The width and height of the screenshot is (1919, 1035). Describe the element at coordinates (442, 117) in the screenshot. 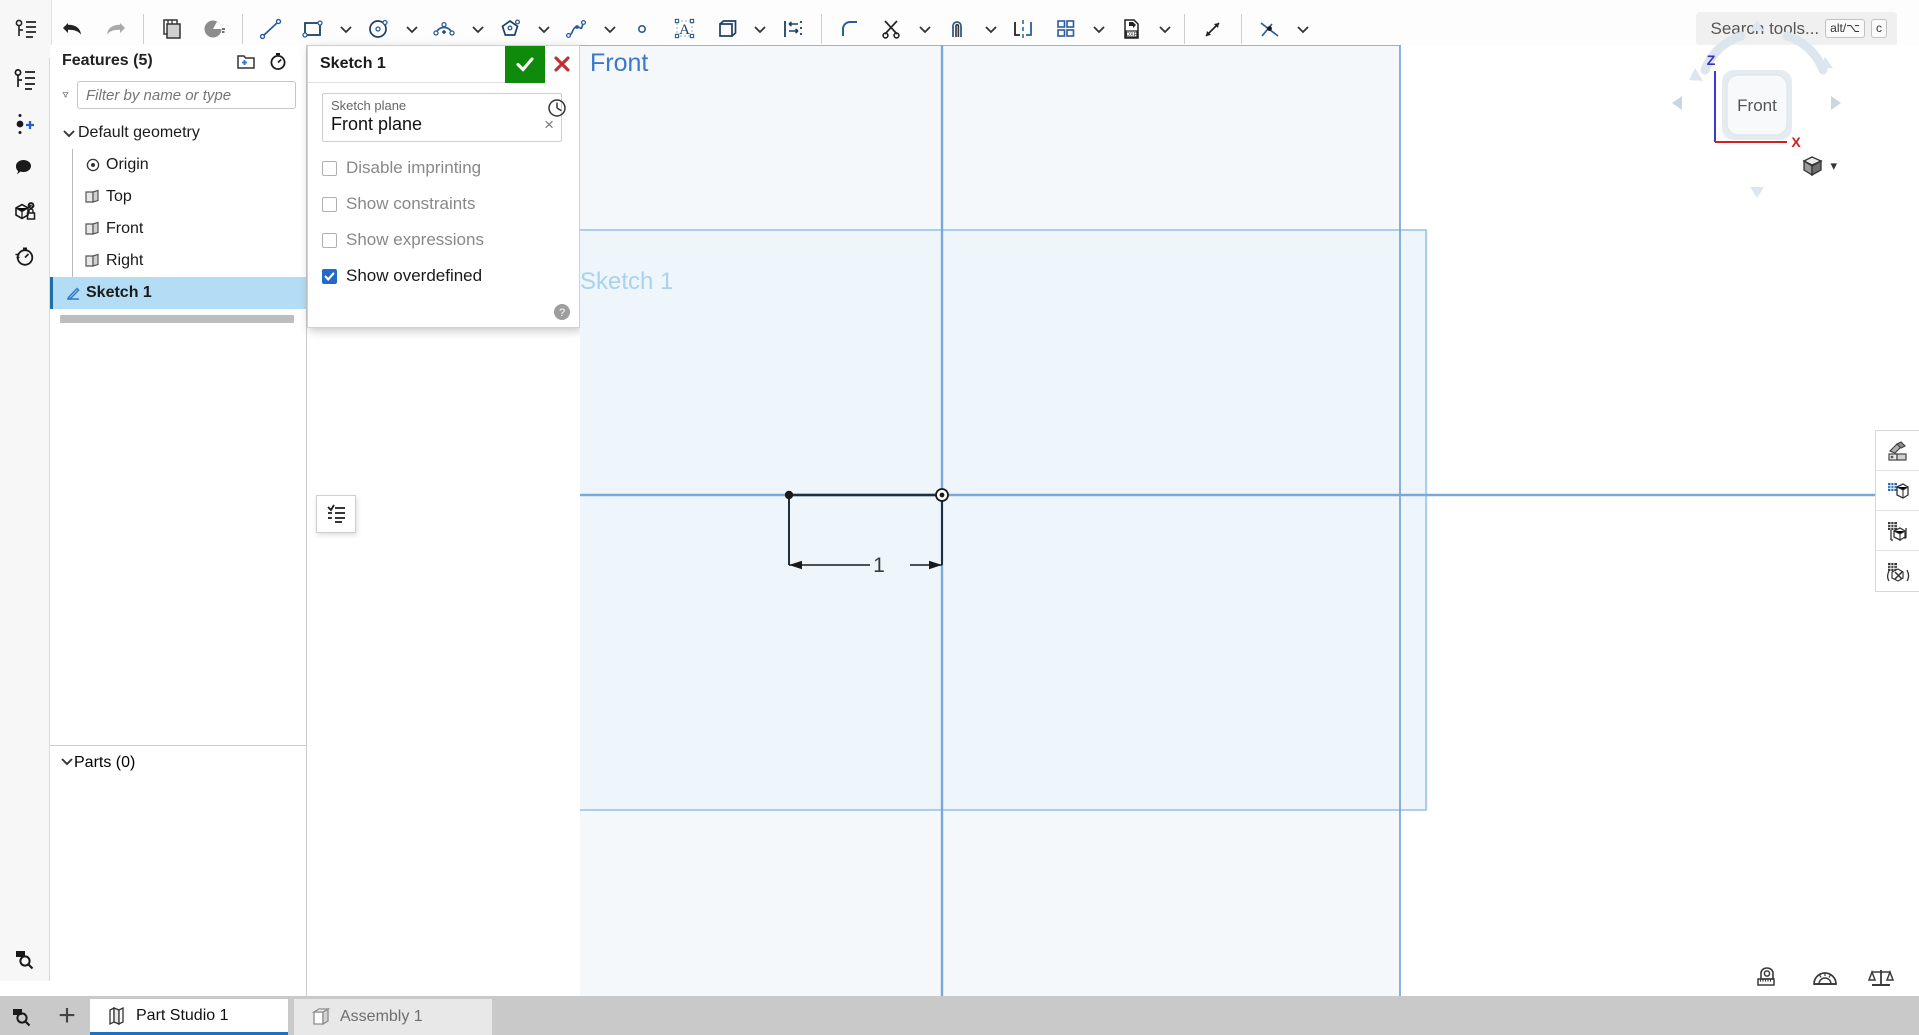

I see `sketch-plane-field: Sketch plane Front plane ×` at that location.